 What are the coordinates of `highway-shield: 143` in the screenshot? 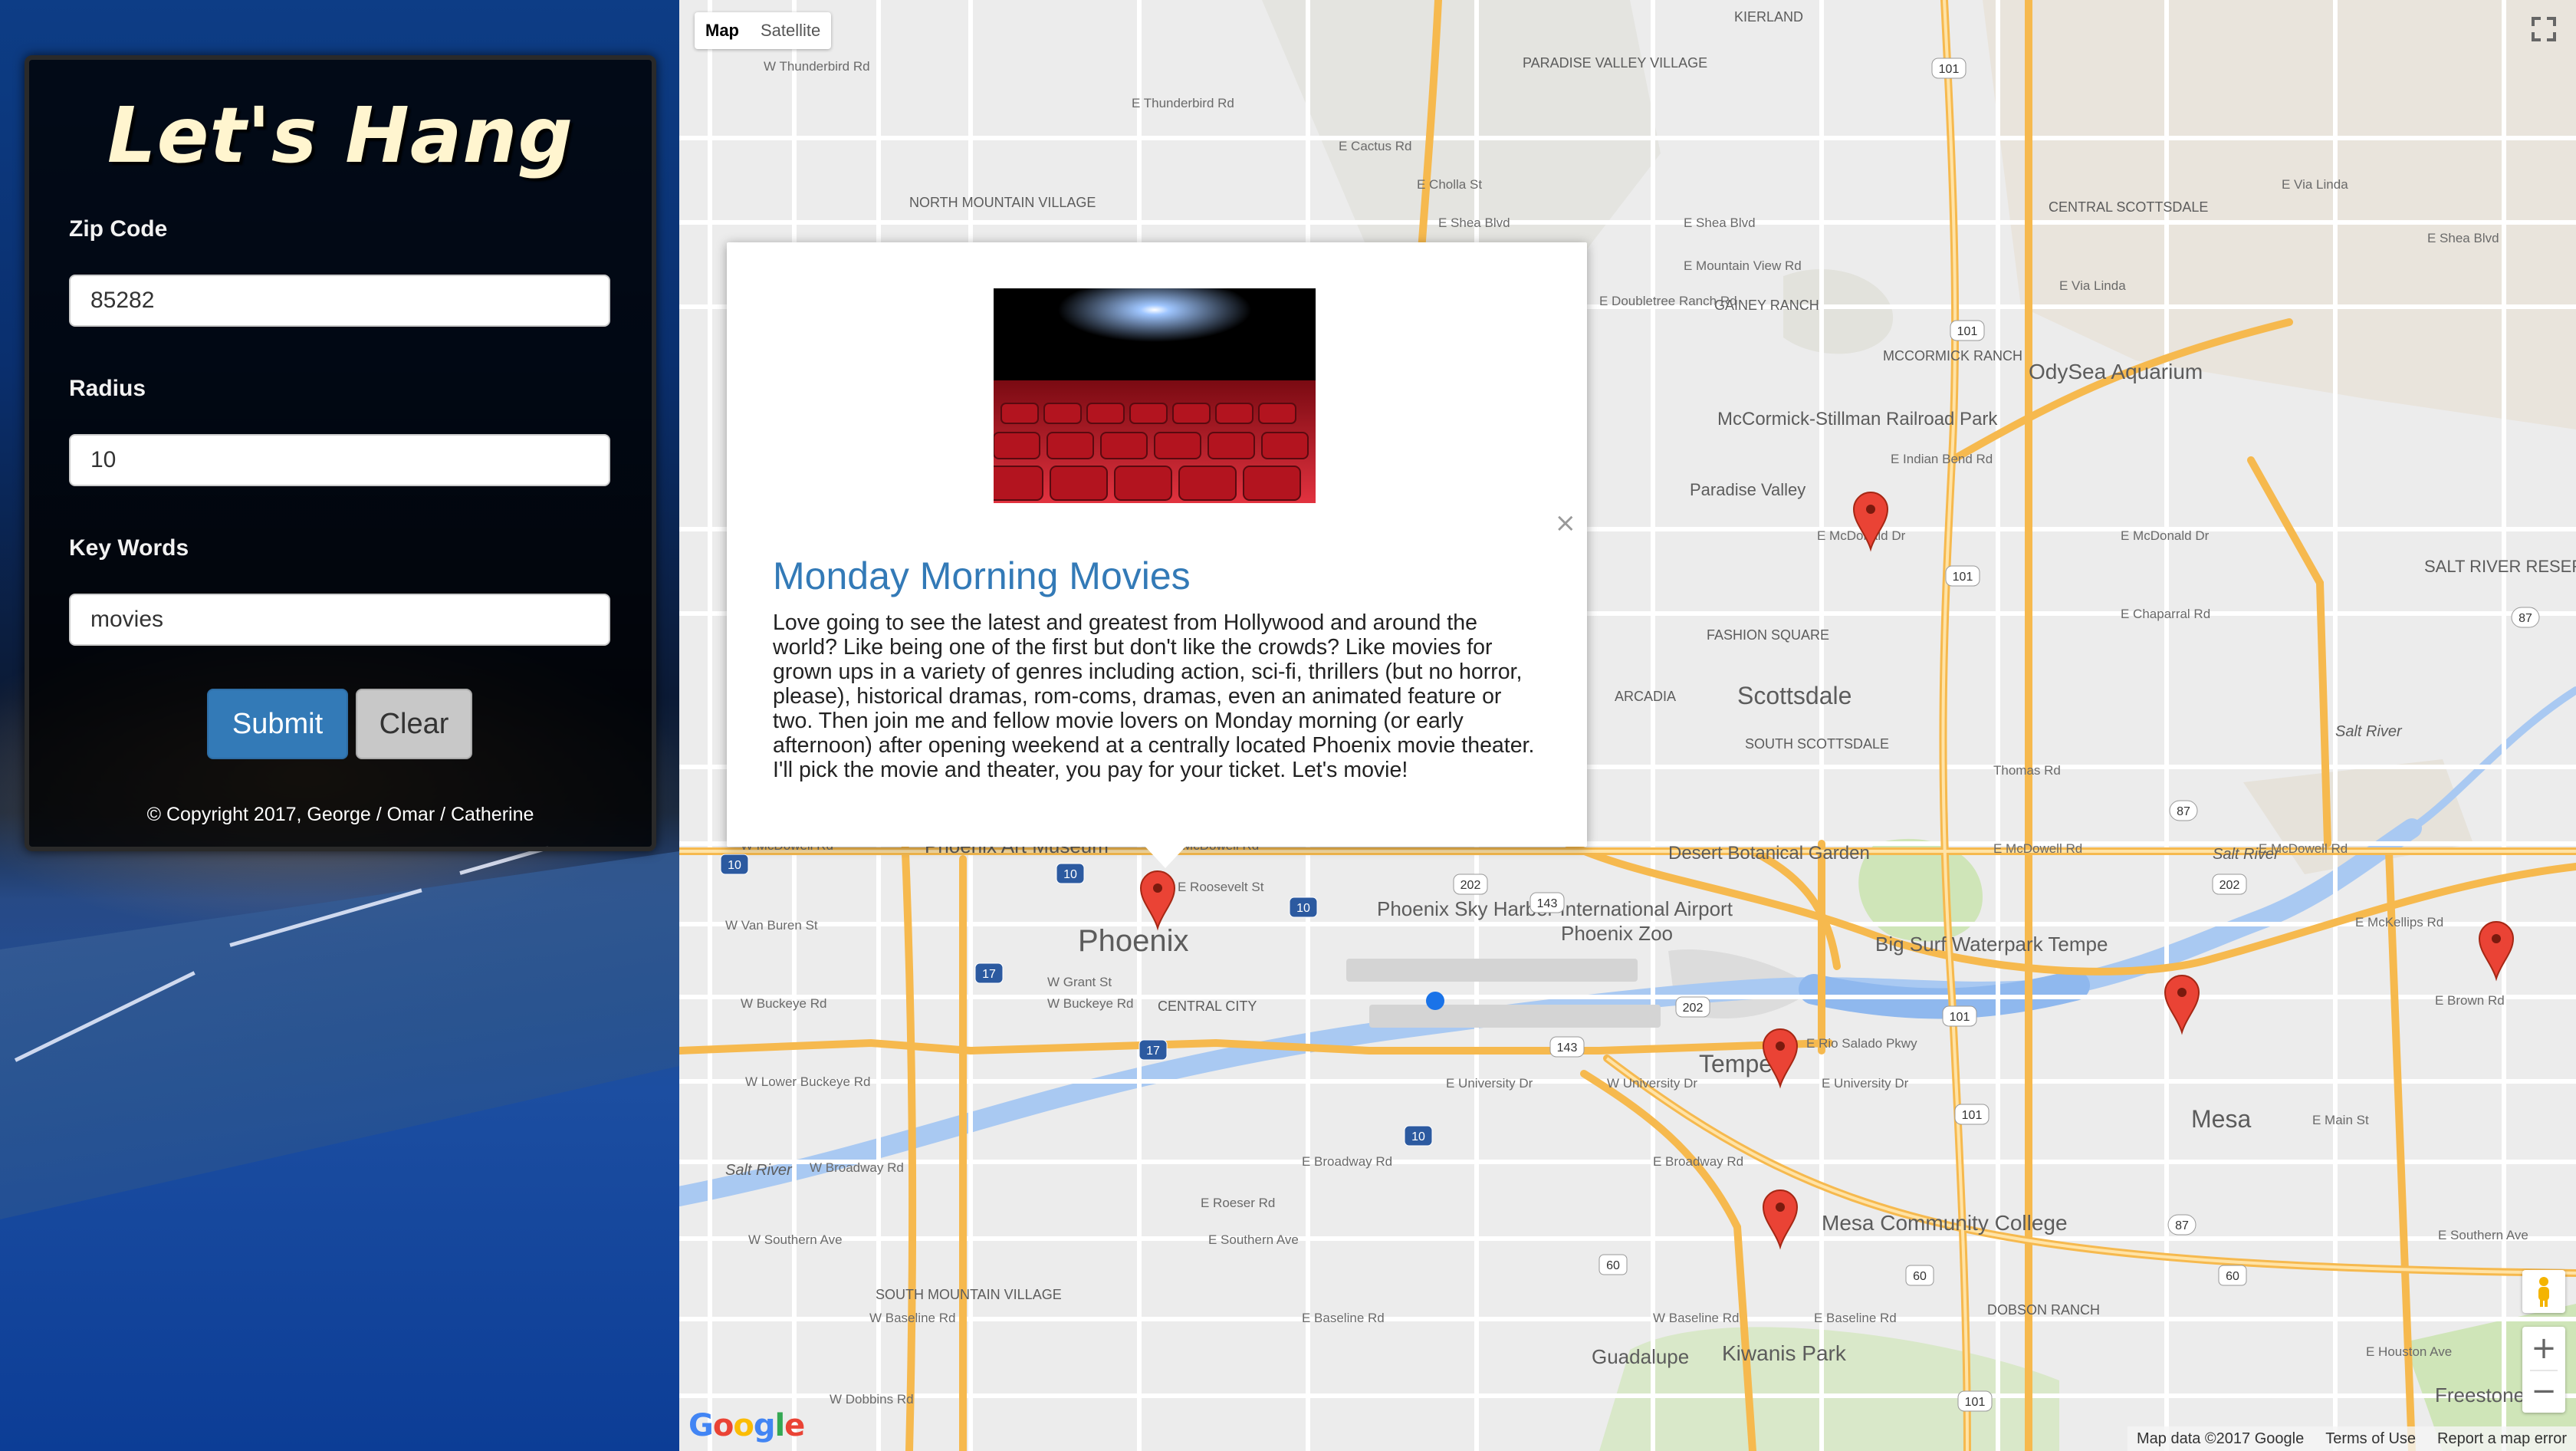 It's located at (1548, 903).